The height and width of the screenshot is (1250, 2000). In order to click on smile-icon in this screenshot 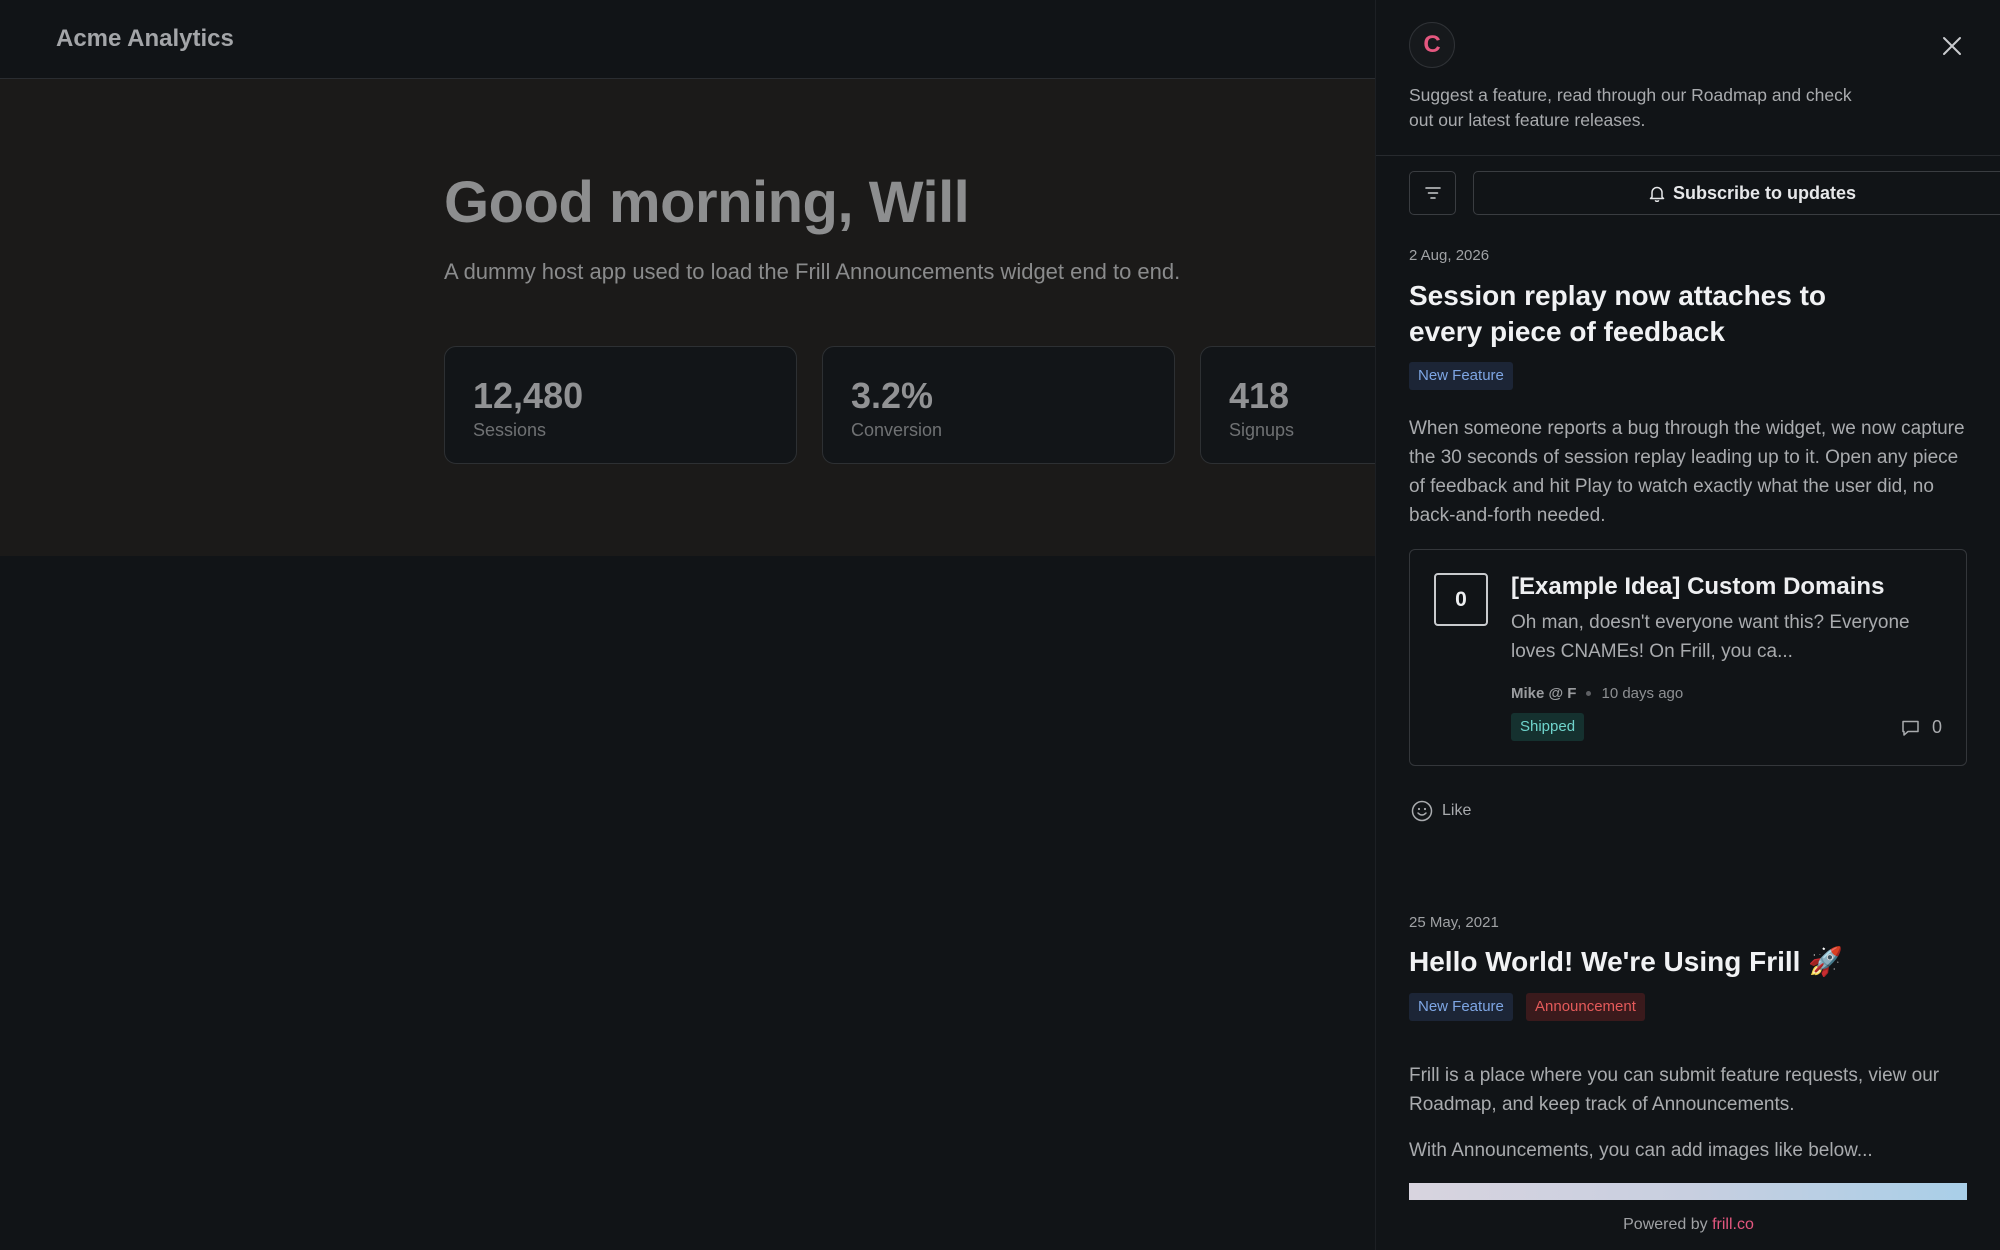, I will do `click(1422, 811)`.